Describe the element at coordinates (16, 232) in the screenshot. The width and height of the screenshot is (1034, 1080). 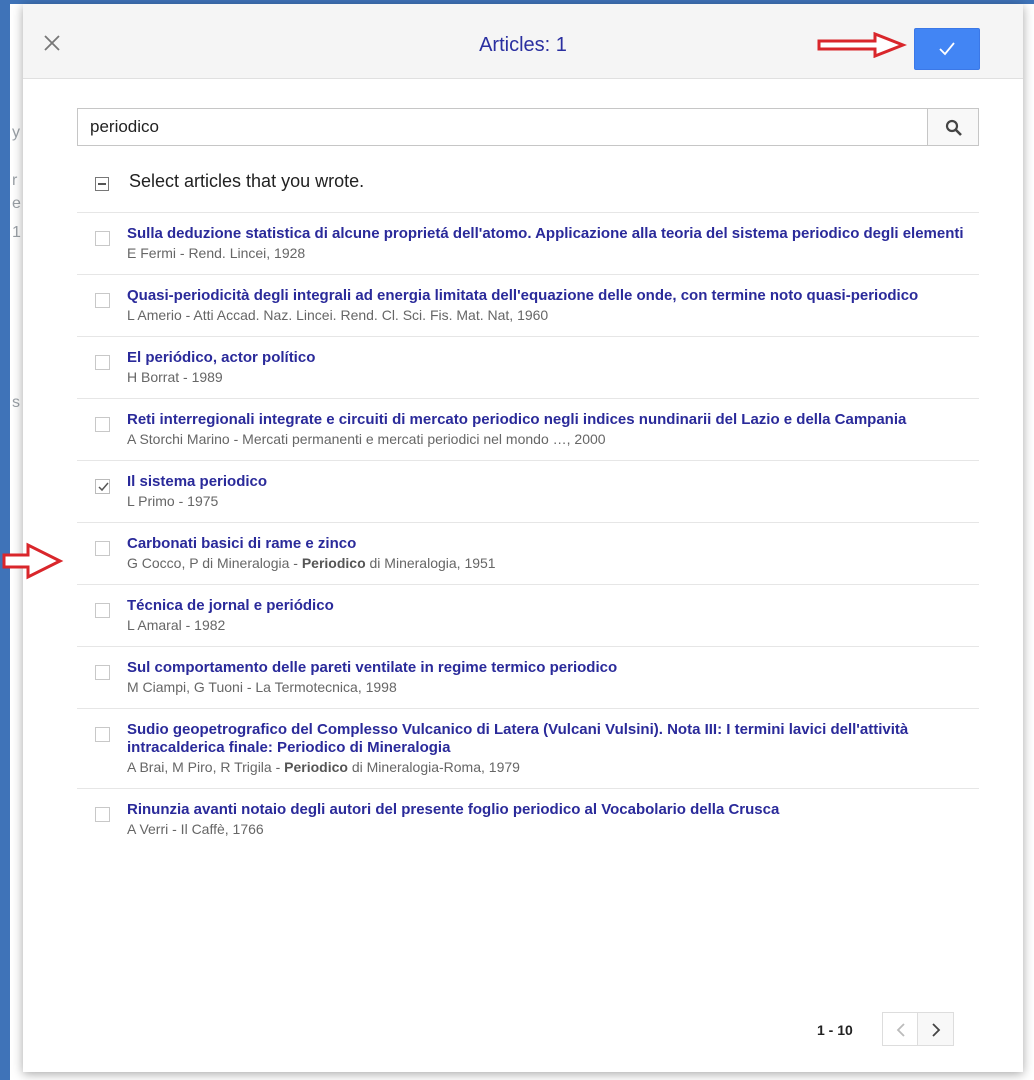
I see `background-text: 1` at that location.